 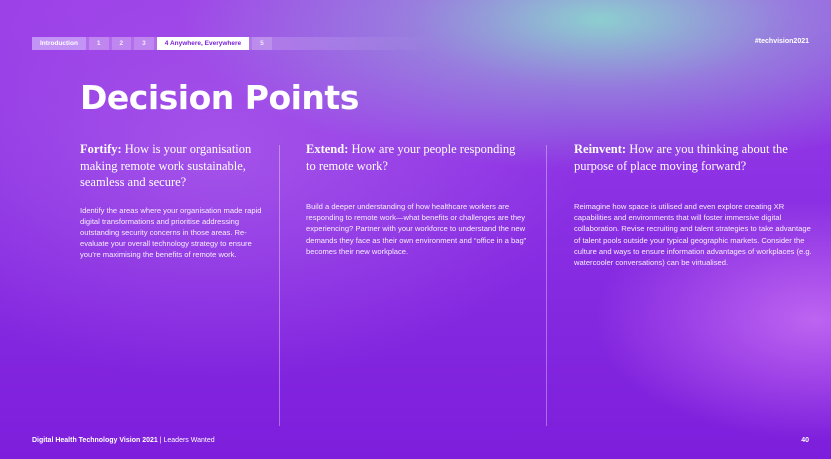 I want to click on nav-tab-introduction: Introduction, so click(x=59, y=43).